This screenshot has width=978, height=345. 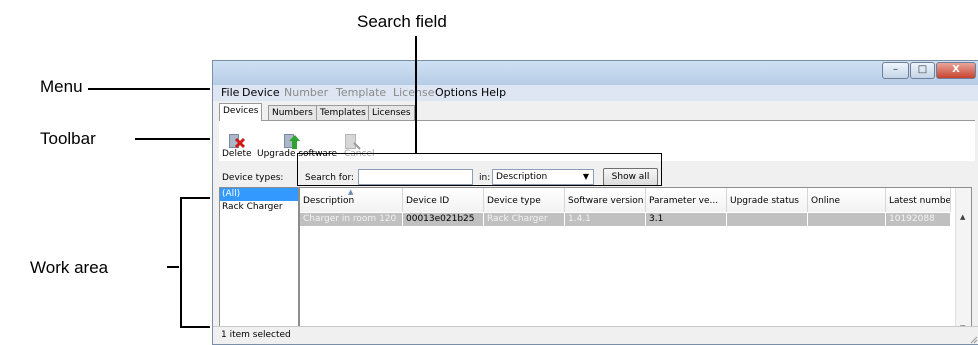 What do you see at coordinates (259, 207) in the screenshot?
I see `device-type-item-rack-charger: Rack Charger` at bounding box center [259, 207].